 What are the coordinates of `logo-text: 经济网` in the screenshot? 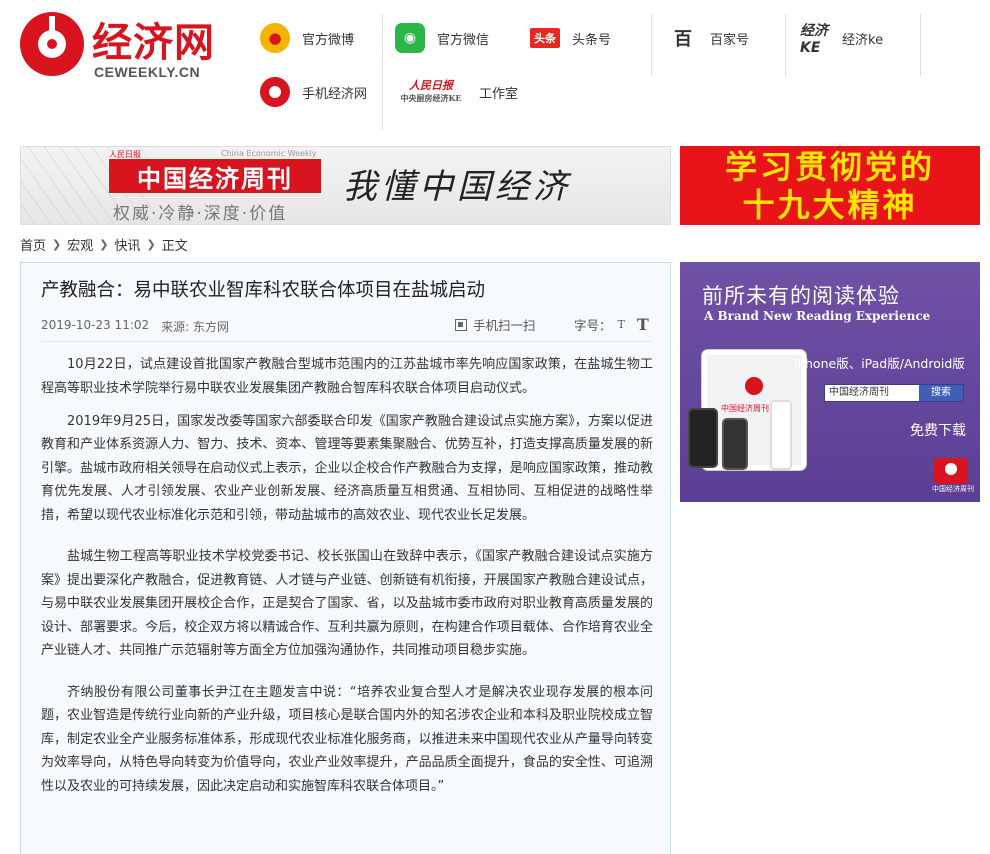 It's located at (153, 42).